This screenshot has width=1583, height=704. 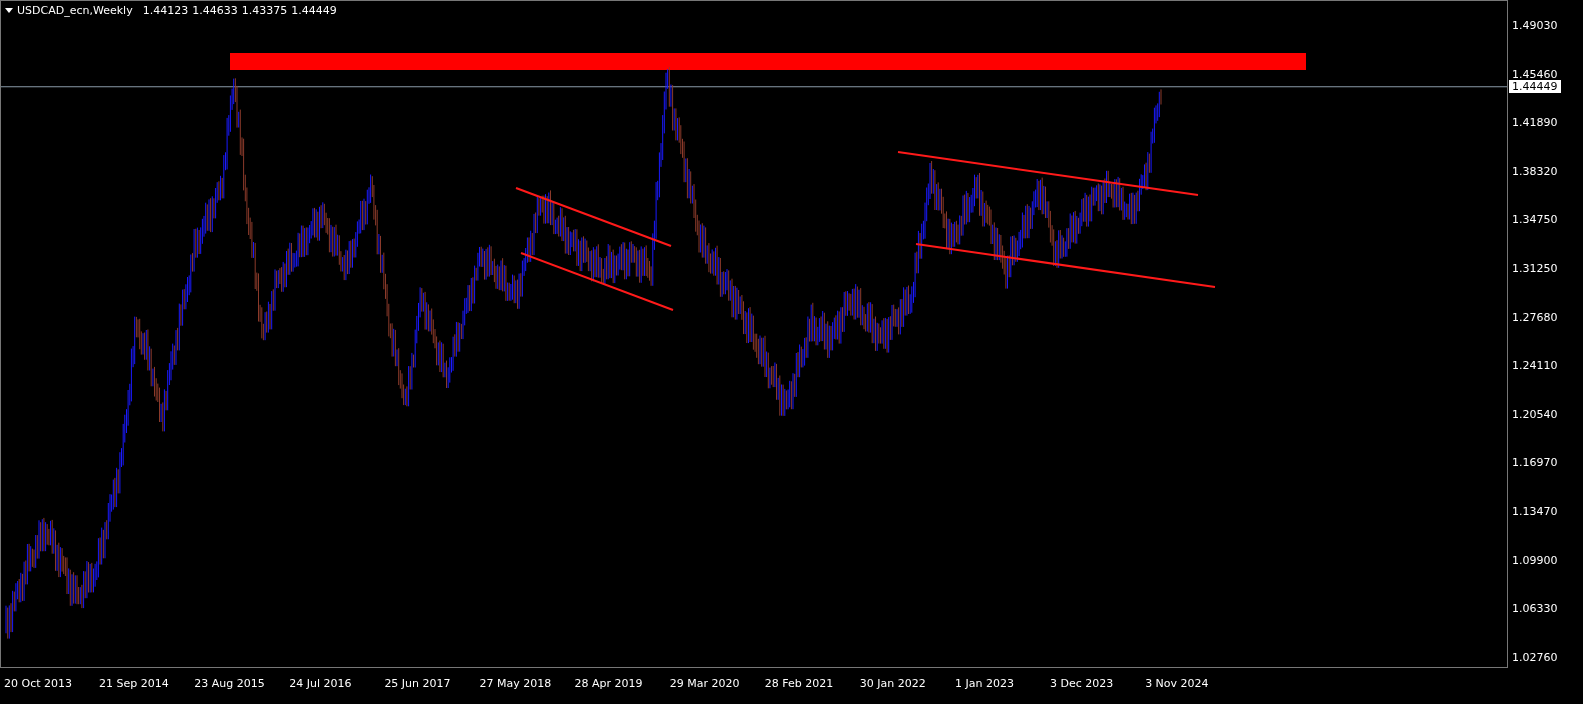 What do you see at coordinates (9, 10) in the screenshot?
I see `dropdown-triangle-icon` at bounding box center [9, 10].